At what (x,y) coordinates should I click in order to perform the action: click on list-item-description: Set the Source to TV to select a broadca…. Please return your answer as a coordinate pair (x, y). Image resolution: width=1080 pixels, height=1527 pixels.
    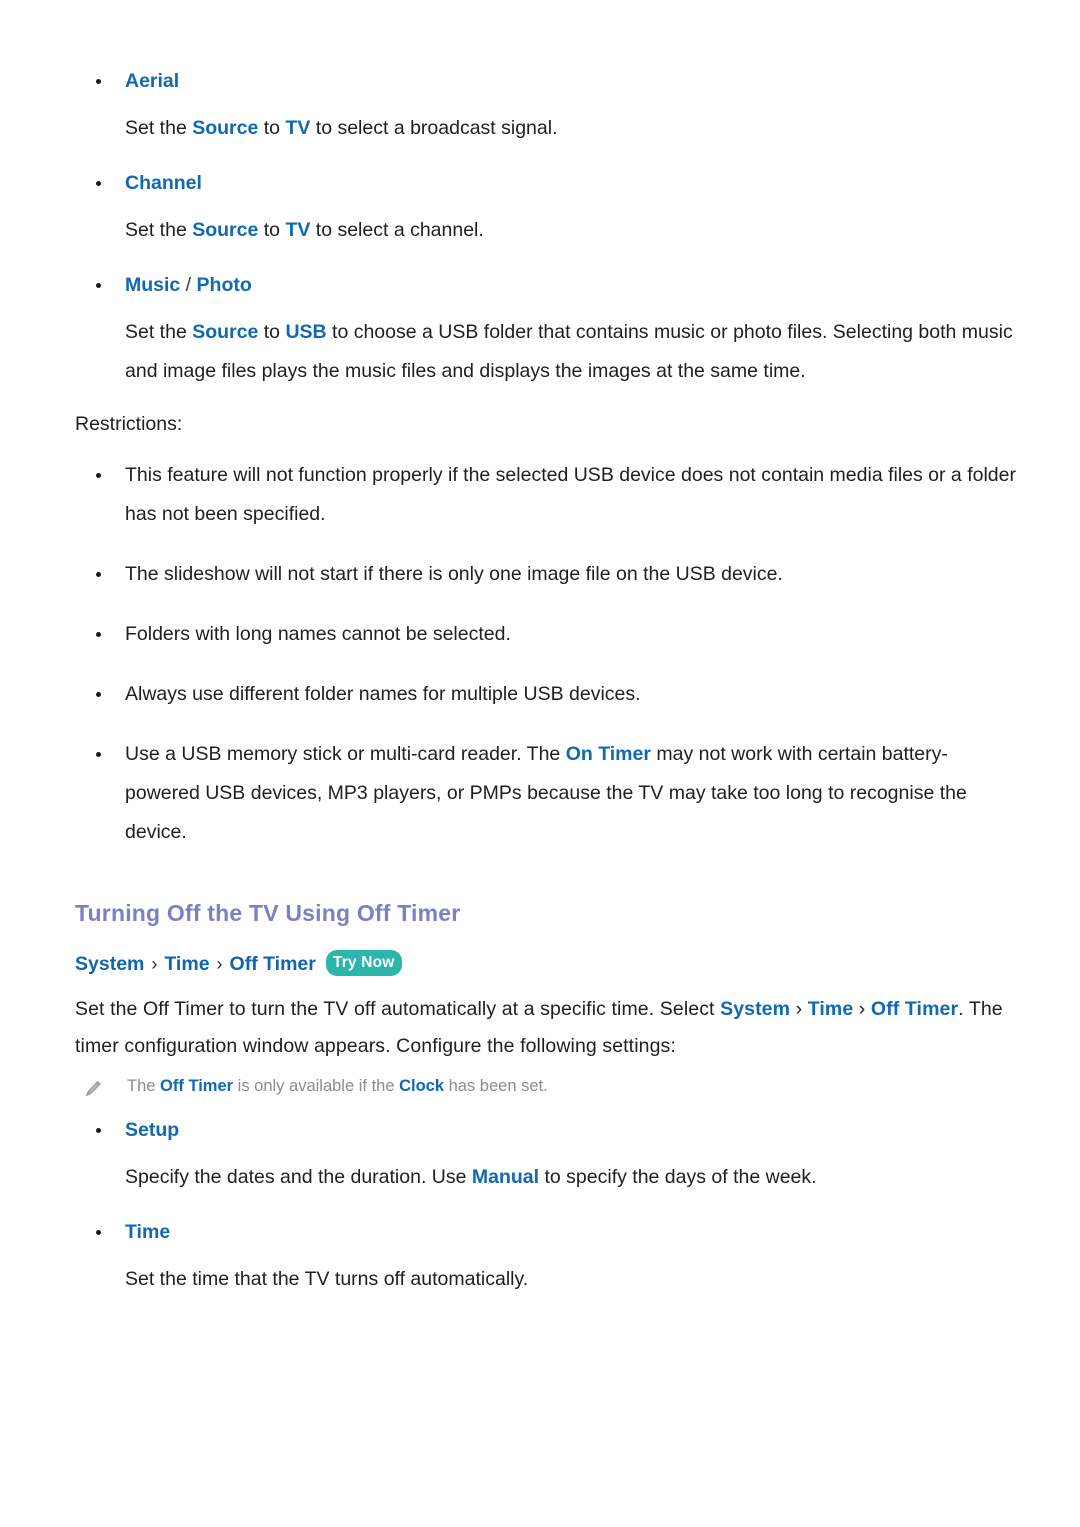
    Looking at the image, I should click on (572, 128).